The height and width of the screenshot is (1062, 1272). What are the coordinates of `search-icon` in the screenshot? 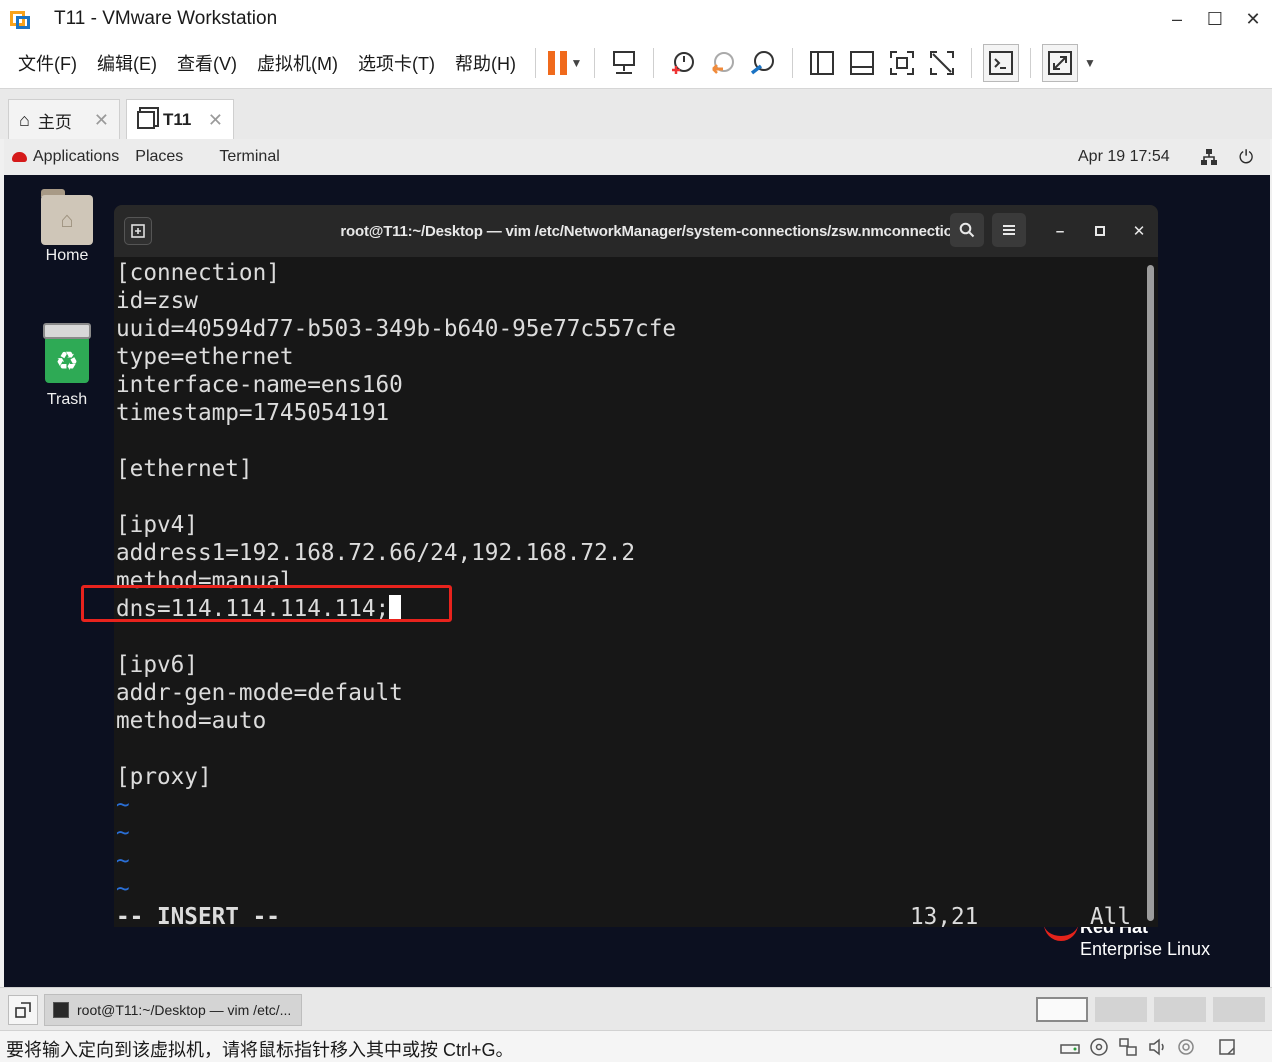 It's located at (967, 230).